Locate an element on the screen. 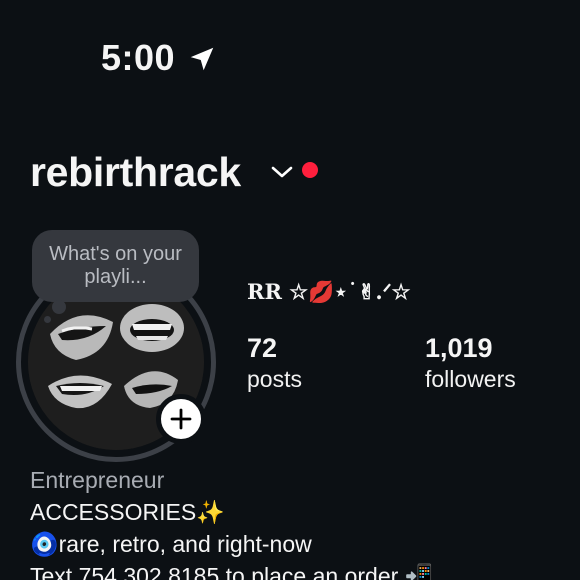 The width and height of the screenshot is (580, 580). profile-username: rebirthrack is located at coordinates (135, 172).